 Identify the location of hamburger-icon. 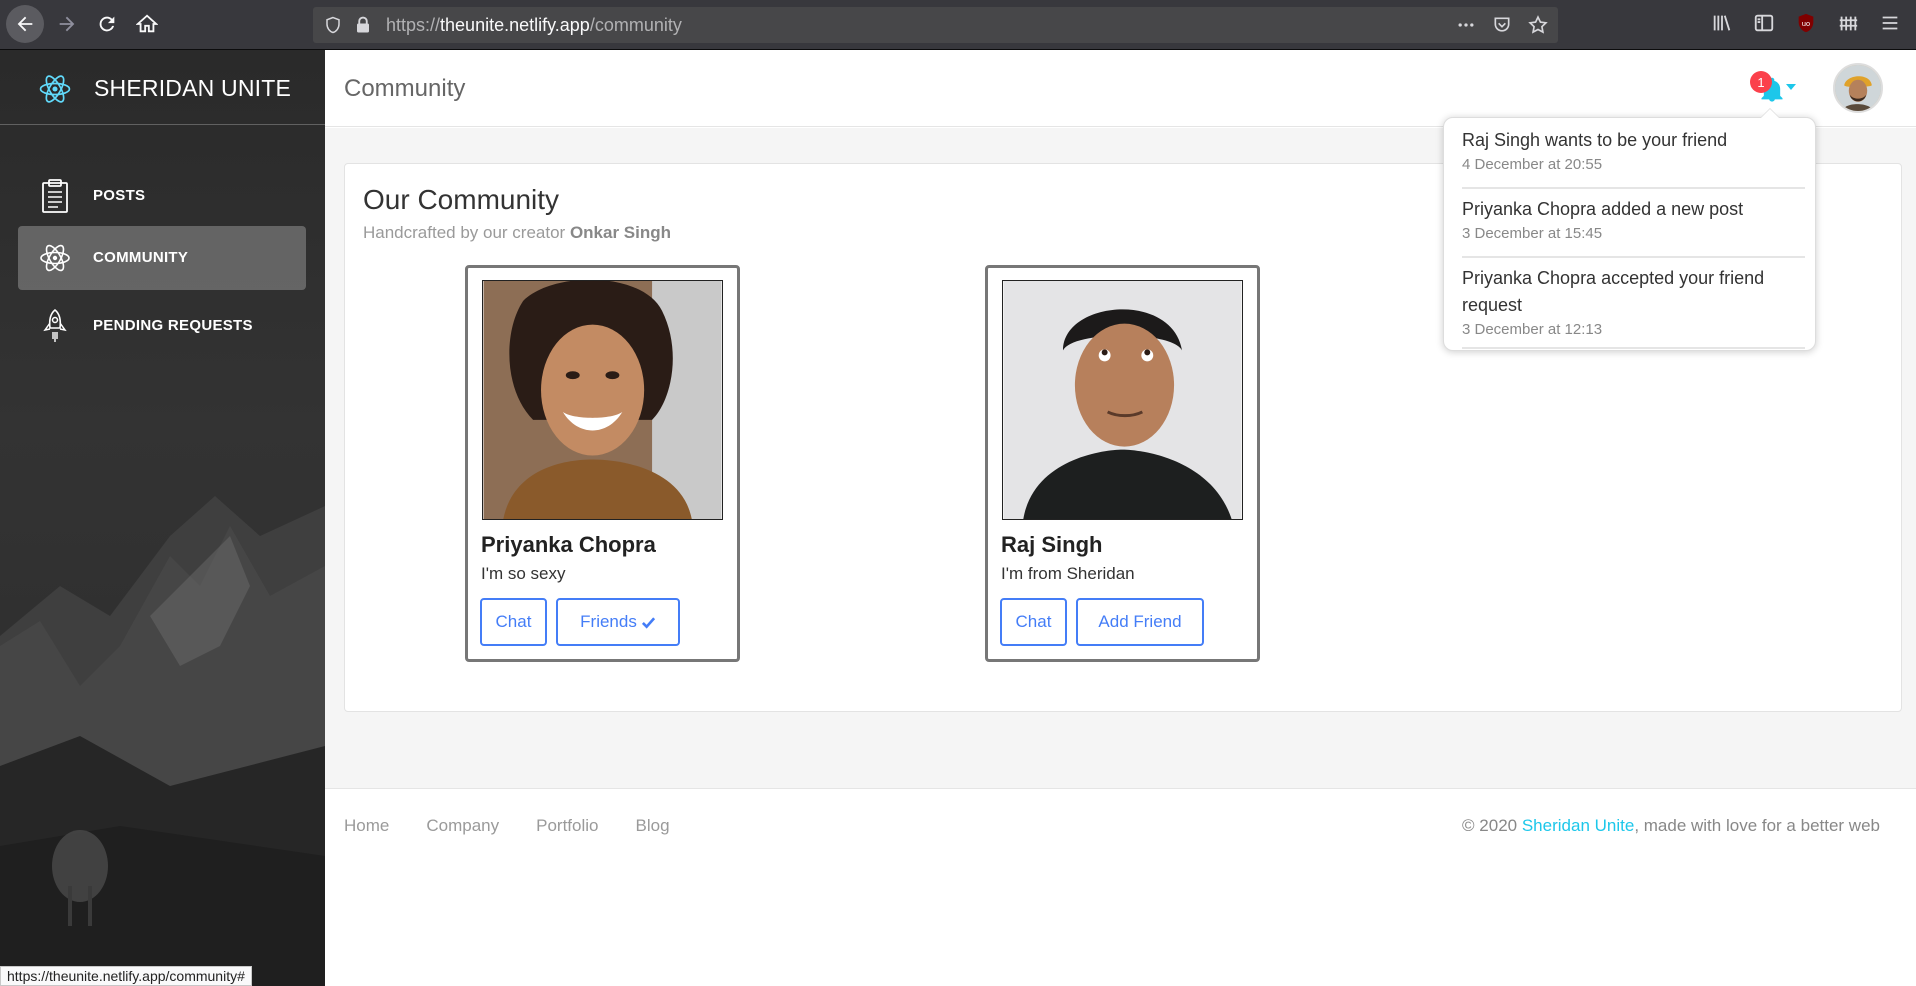
(1890, 23).